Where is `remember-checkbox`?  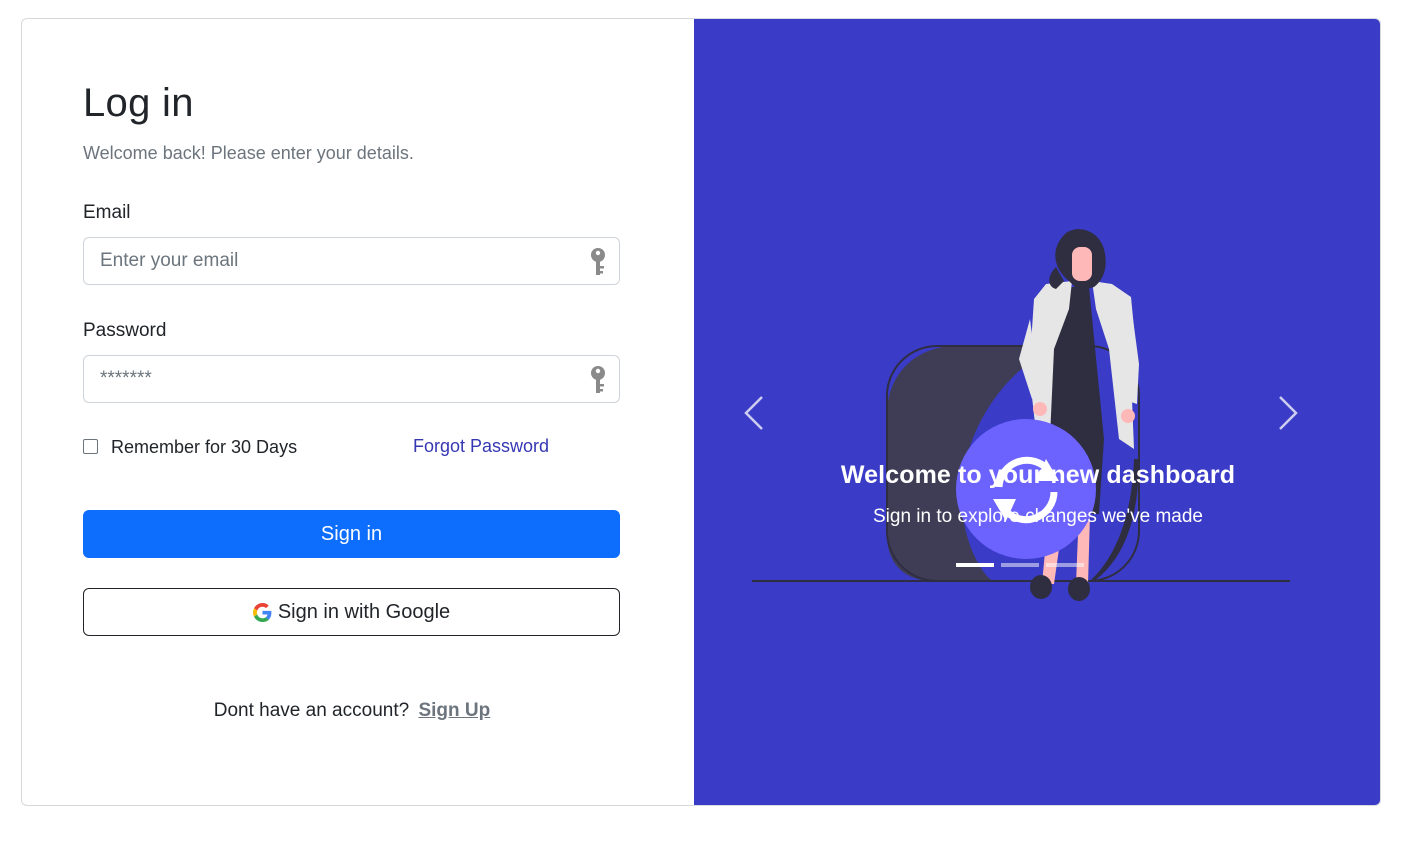 remember-checkbox is located at coordinates (90, 446).